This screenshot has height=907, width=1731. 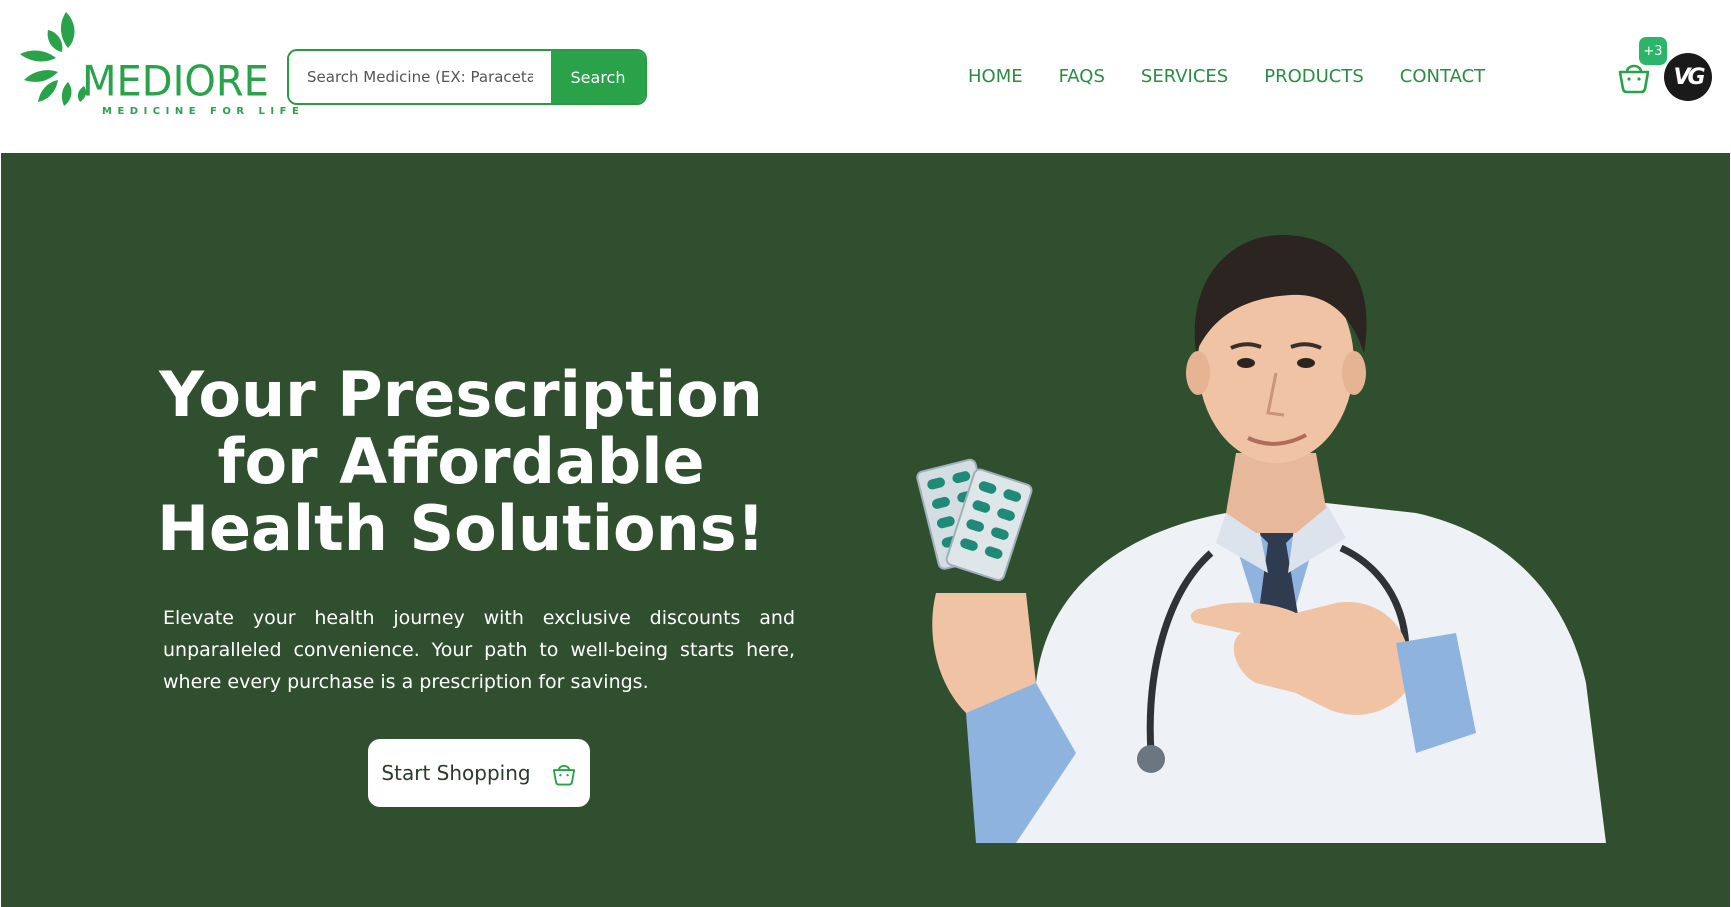 I want to click on search-input, so click(x=420, y=77).